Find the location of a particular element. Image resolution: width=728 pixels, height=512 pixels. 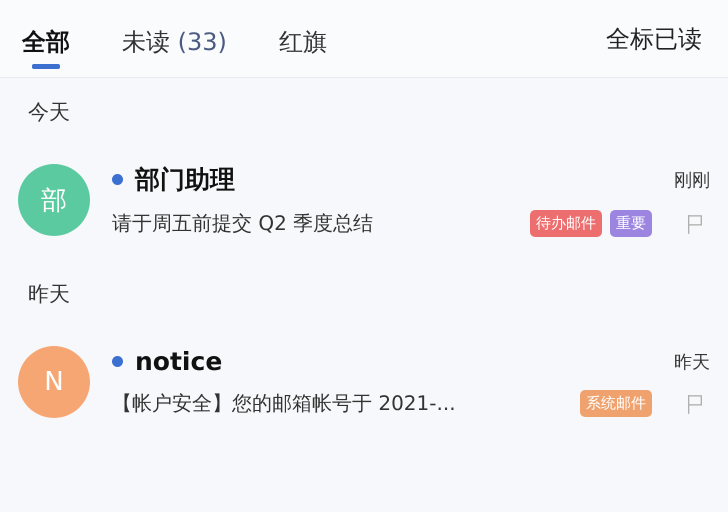

tab: 红旗 is located at coordinates (302, 38).